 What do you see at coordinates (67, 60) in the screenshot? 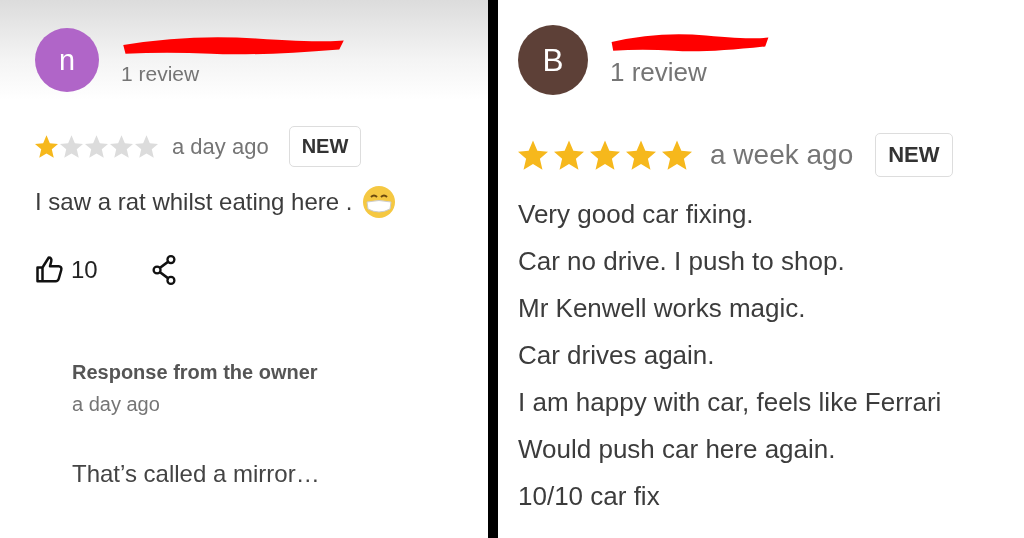
I see `avatar: n` at bounding box center [67, 60].